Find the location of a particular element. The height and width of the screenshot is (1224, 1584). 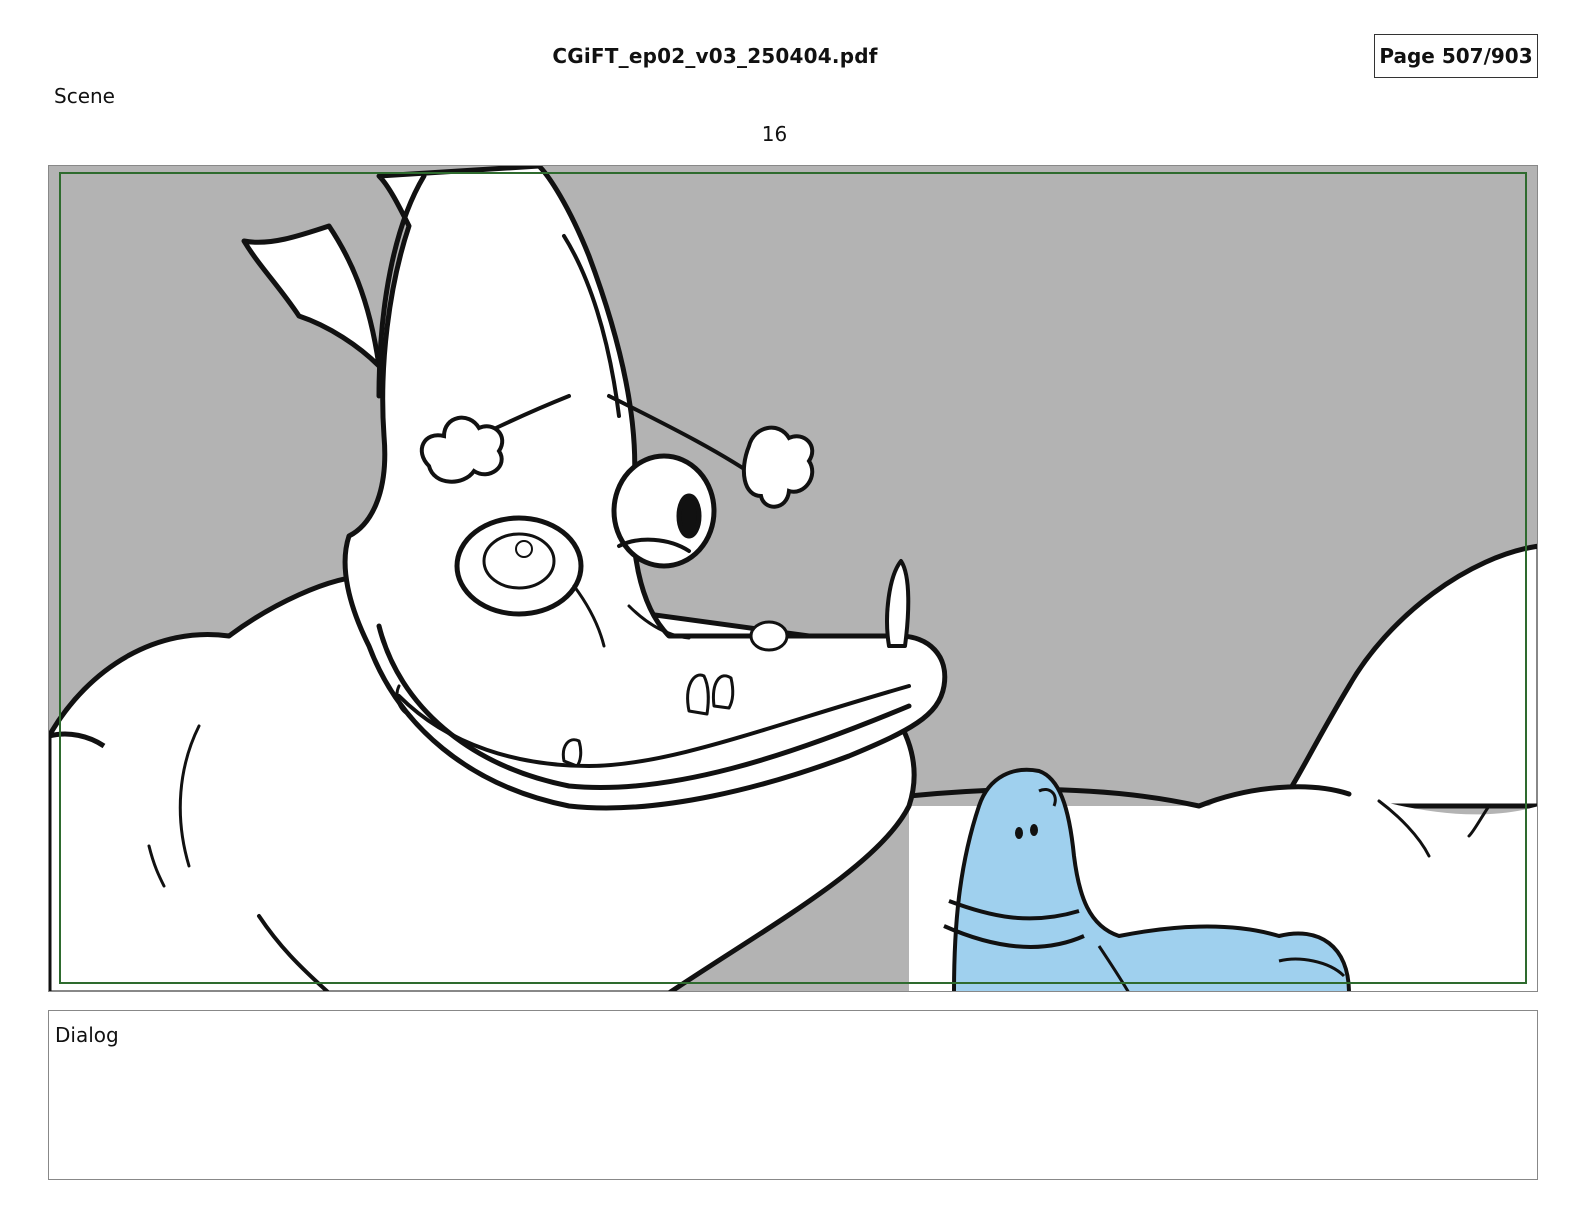

nostril is located at coordinates (769, 636).